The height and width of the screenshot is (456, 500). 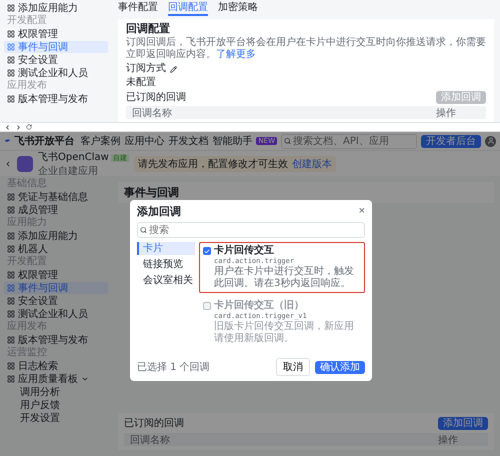 What do you see at coordinates (144, 141) in the screenshot?
I see `nav-link: 应用中心` at bounding box center [144, 141].